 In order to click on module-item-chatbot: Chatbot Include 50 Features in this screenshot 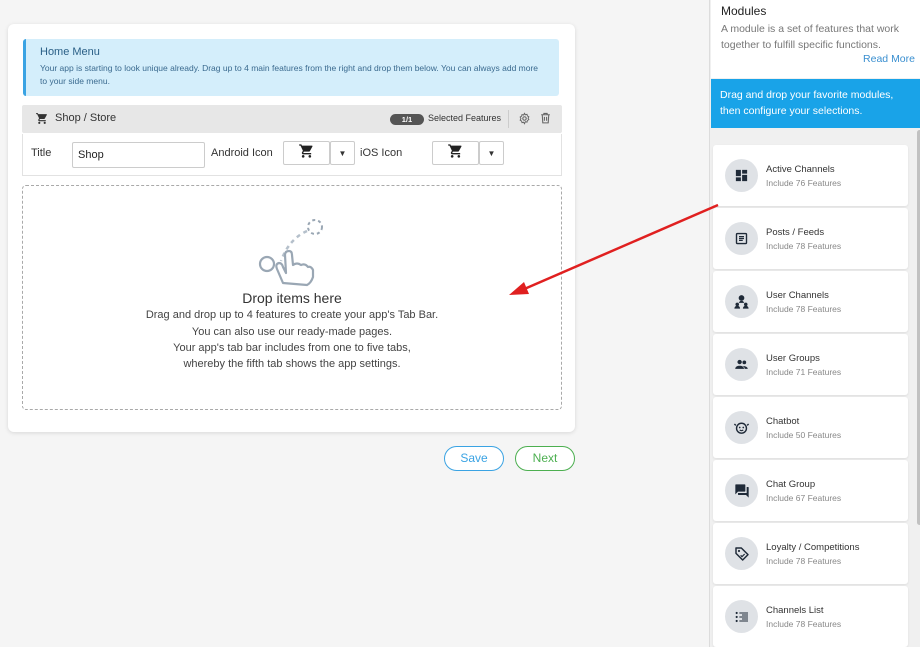, I will do `click(810, 427)`.